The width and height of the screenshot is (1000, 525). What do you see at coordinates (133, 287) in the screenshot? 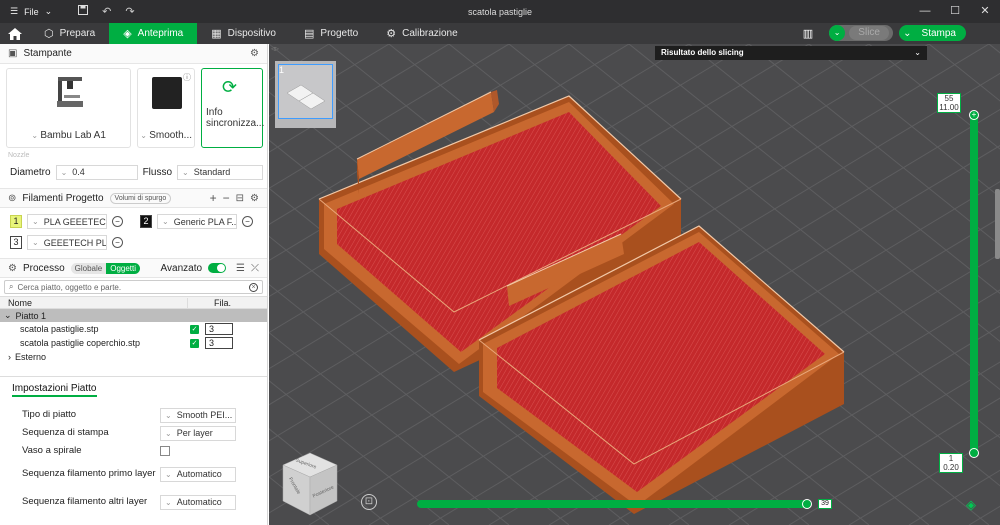
I see `object-search-input: ⌕ Cerca piatto, oggetto e parte. ×` at bounding box center [133, 287].